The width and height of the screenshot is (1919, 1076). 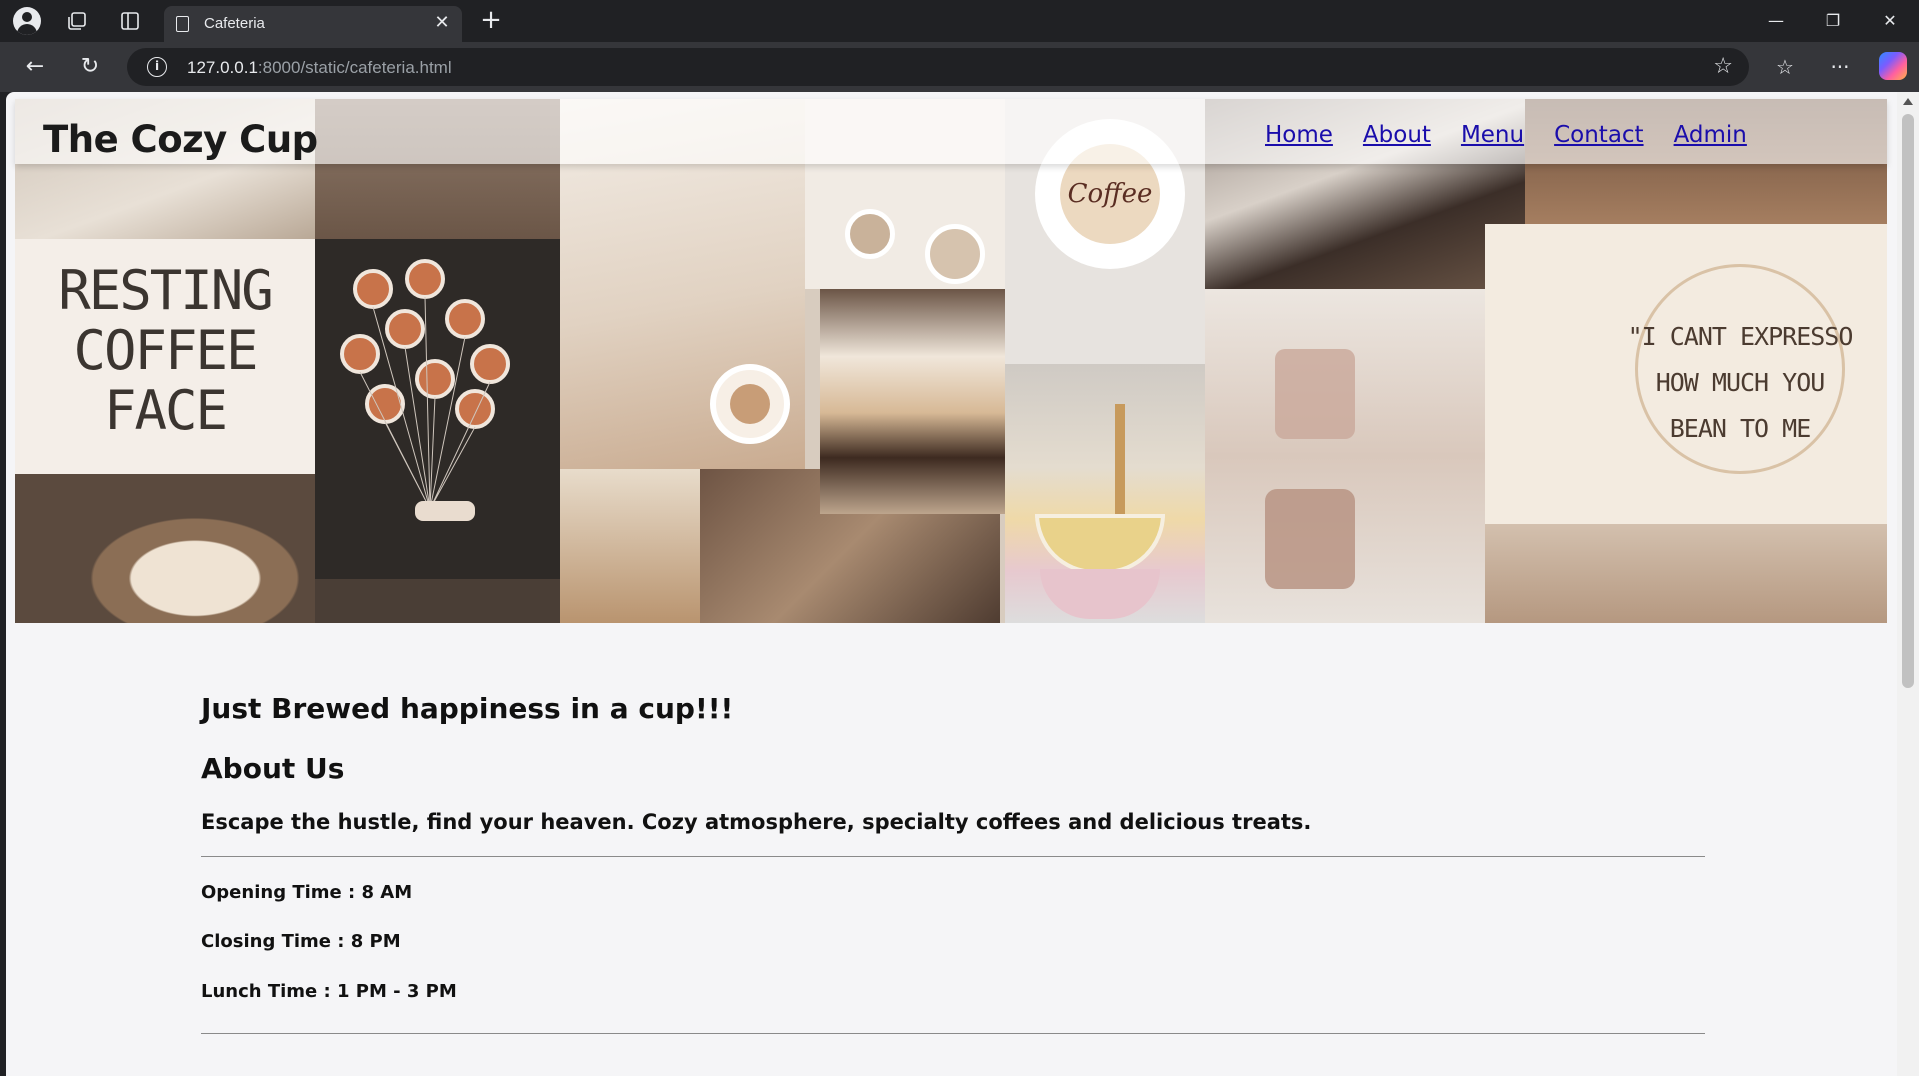 What do you see at coordinates (1840, 67) in the screenshot?
I see `more-menu-icon: ···` at bounding box center [1840, 67].